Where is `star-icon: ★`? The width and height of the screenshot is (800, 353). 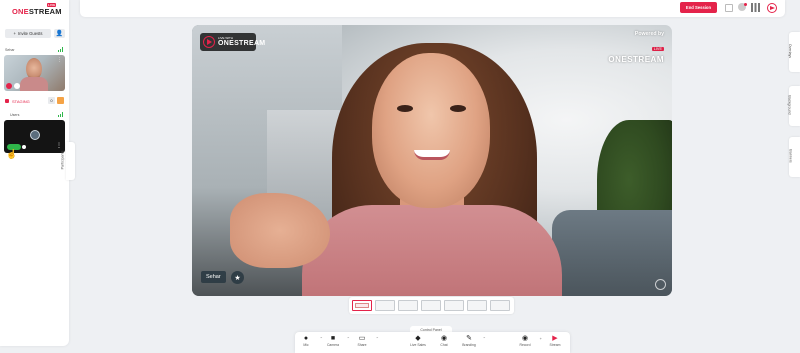
star-icon: ★ is located at coordinates (237, 277).